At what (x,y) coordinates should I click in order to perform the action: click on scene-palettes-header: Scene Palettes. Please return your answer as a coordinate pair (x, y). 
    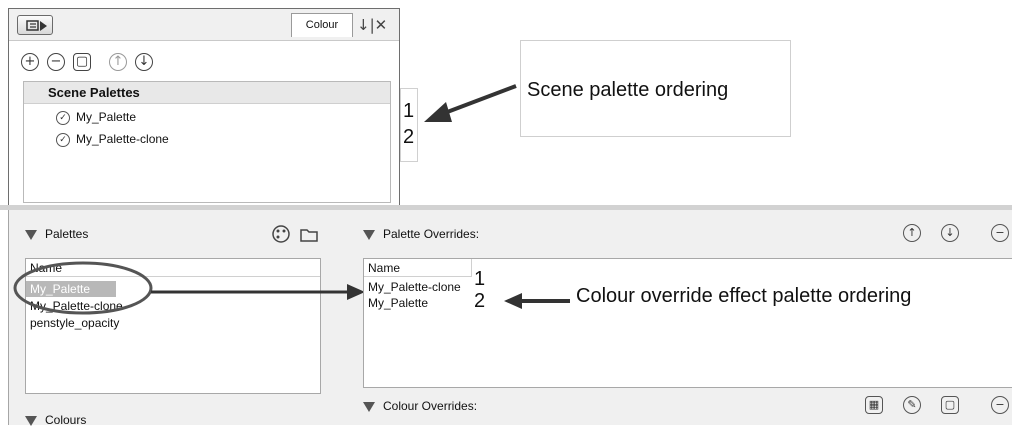
    Looking at the image, I should click on (207, 93).